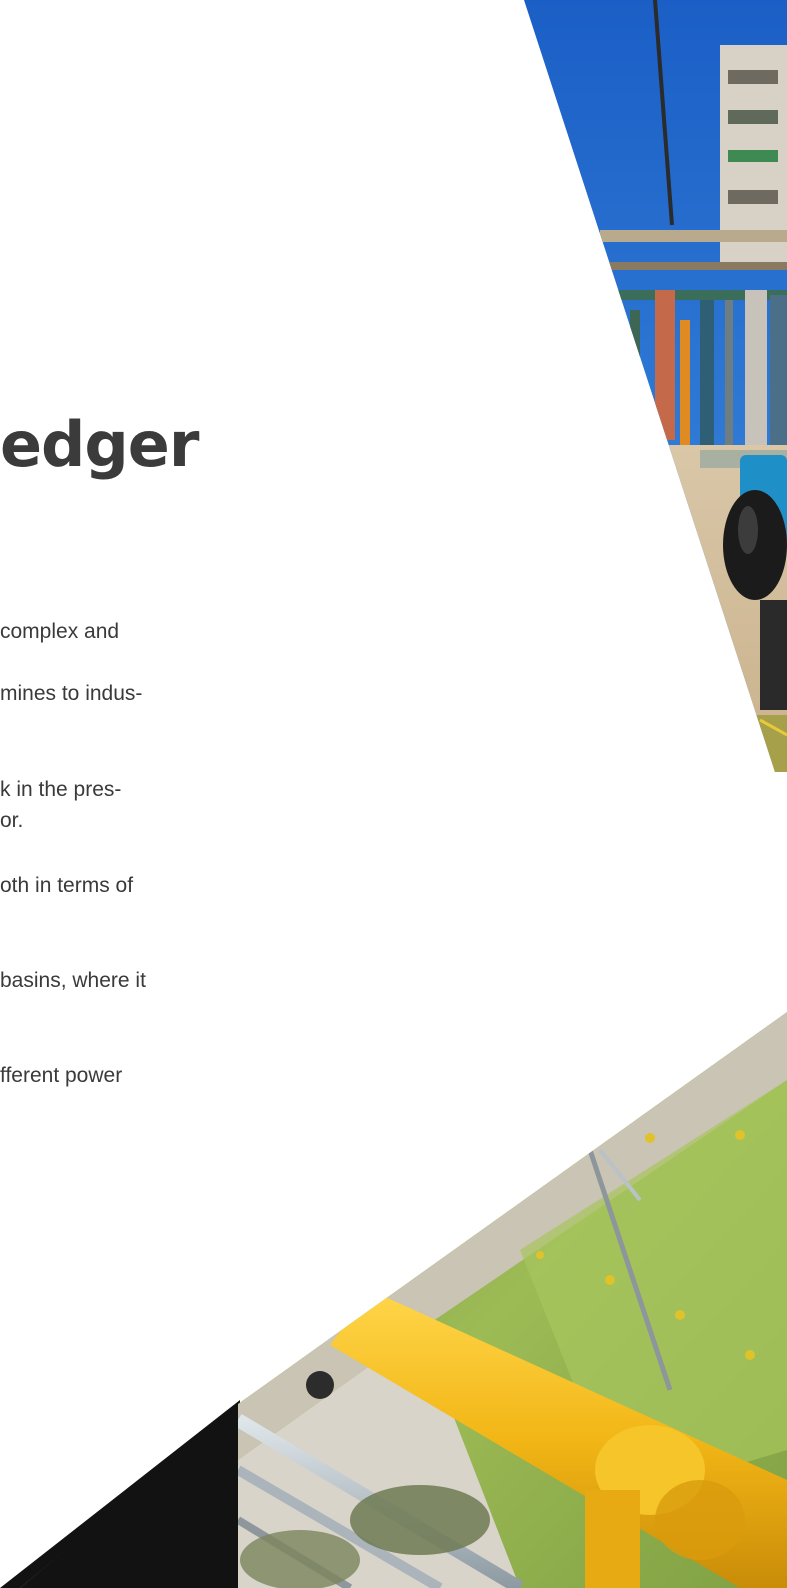 The height and width of the screenshot is (1588, 787). What do you see at coordinates (73, 980) in the screenshot?
I see `paragraph-line: basins, where it` at bounding box center [73, 980].